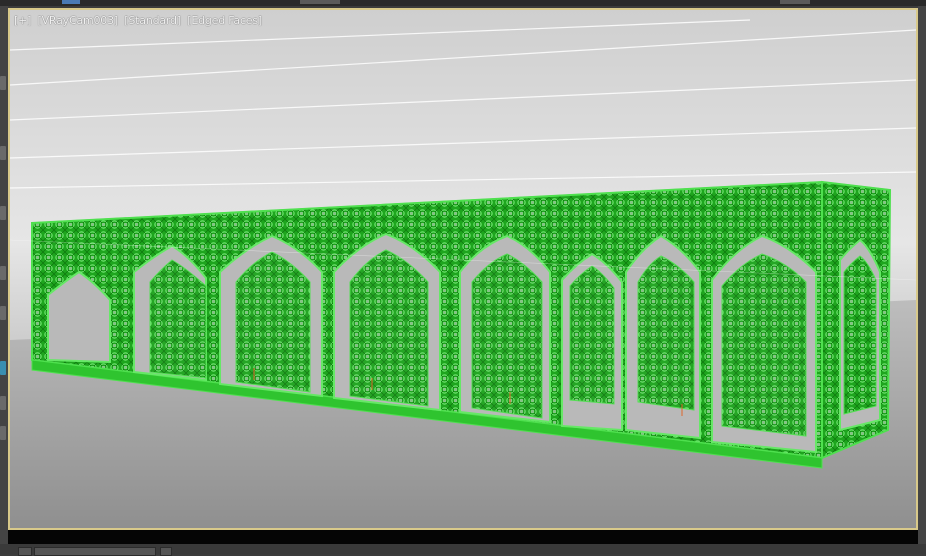 The image size is (926, 556). What do you see at coordinates (71, 2) in the screenshot?
I see `active-tab-indicator` at bounding box center [71, 2].